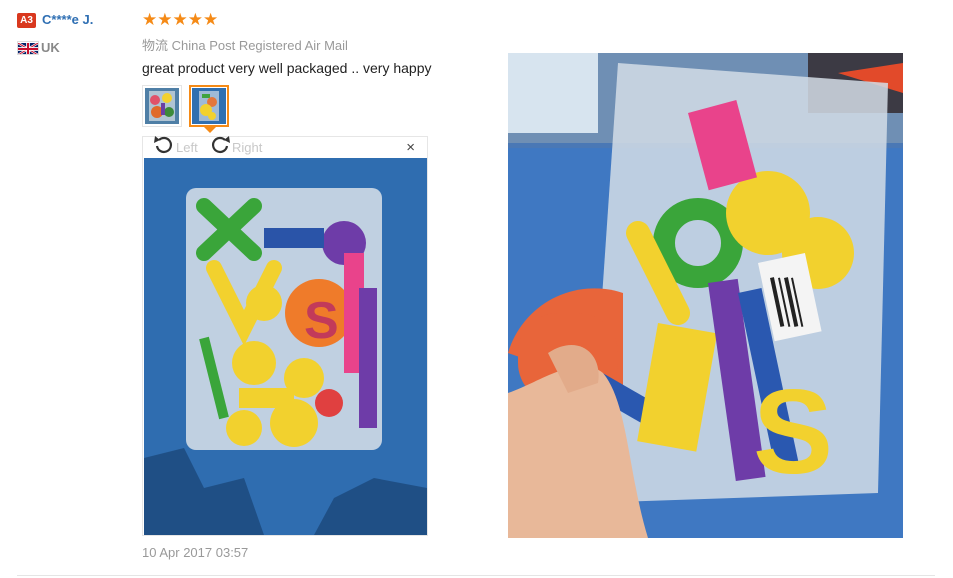  What do you see at coordinates (285, 147) in the screenshot?
I see `viewer-toolbar: Left Right ×` at bounding box center [285, 147].